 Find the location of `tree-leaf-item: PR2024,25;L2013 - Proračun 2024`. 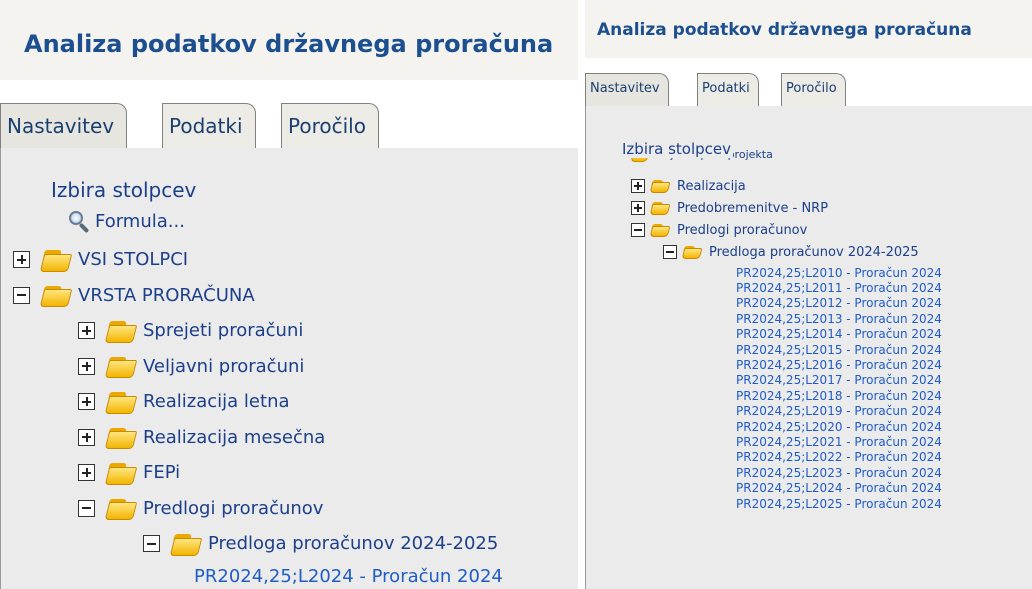

tree-leaf-item: PR2024,25;L2013 - Proračun 2024 is located at coordinates (839, 318).